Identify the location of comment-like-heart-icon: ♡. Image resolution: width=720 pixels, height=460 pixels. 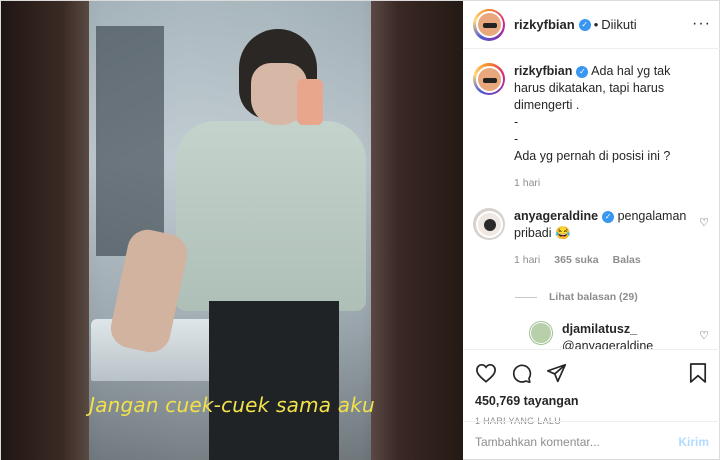
(704, 222).